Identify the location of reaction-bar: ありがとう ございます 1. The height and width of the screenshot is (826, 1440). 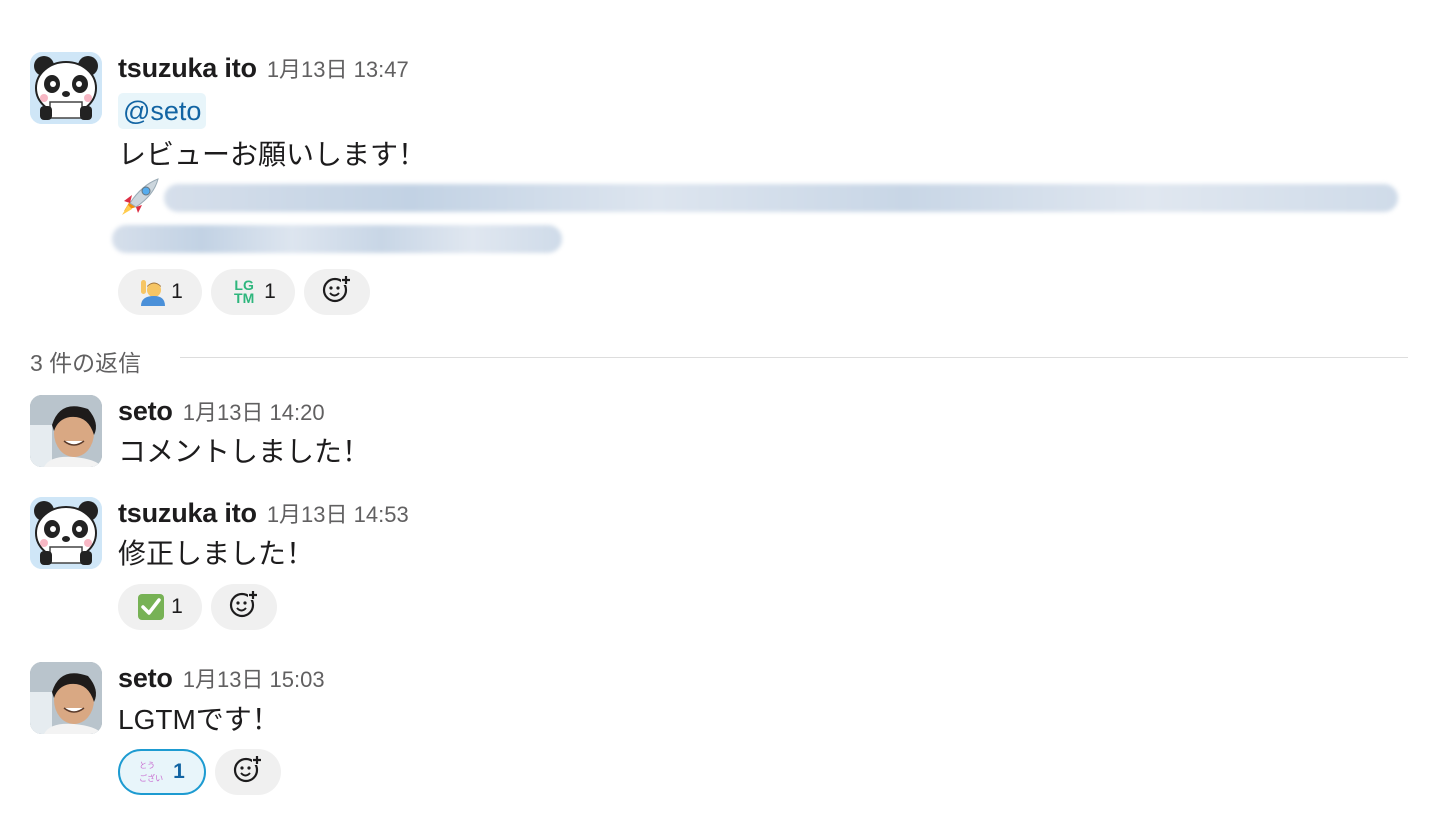
(199, 772).